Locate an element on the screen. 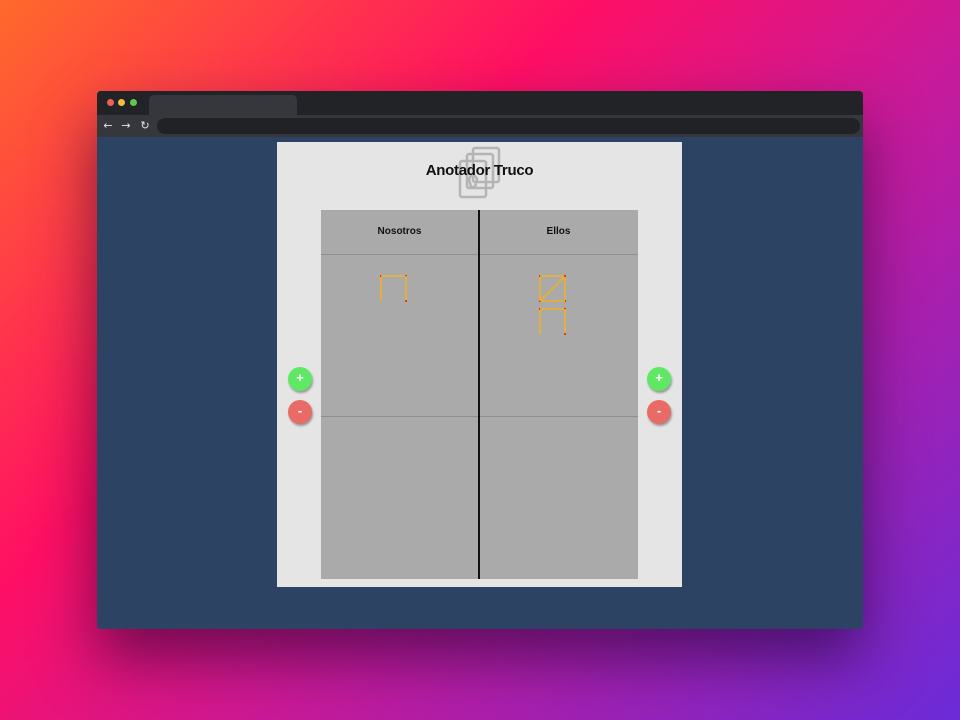  page-title: Anotador Truco is located at coordinates (479, 170).